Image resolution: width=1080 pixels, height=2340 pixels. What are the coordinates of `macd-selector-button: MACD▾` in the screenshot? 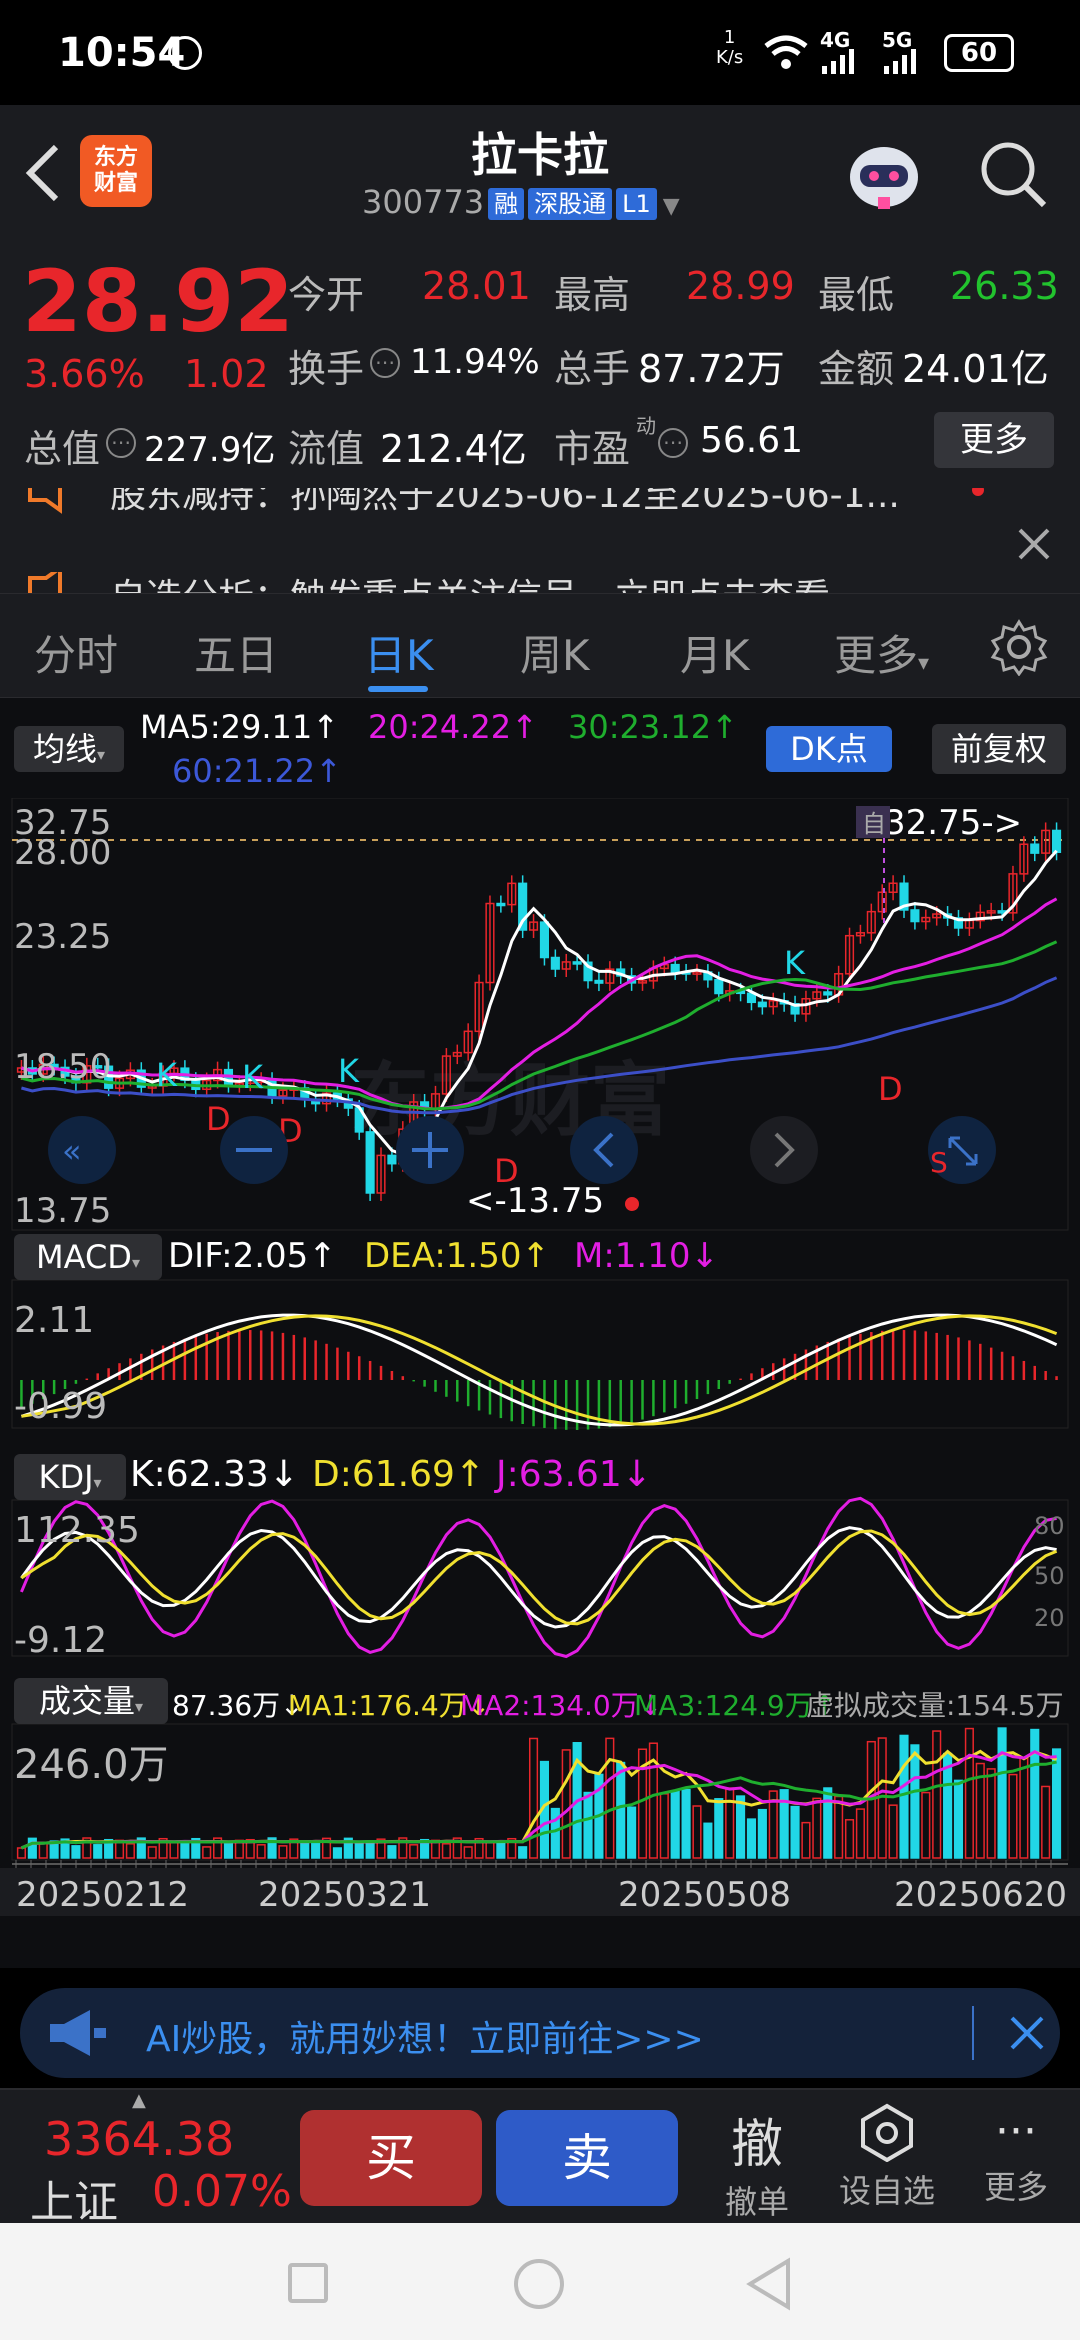 It's located at (88, 1257).